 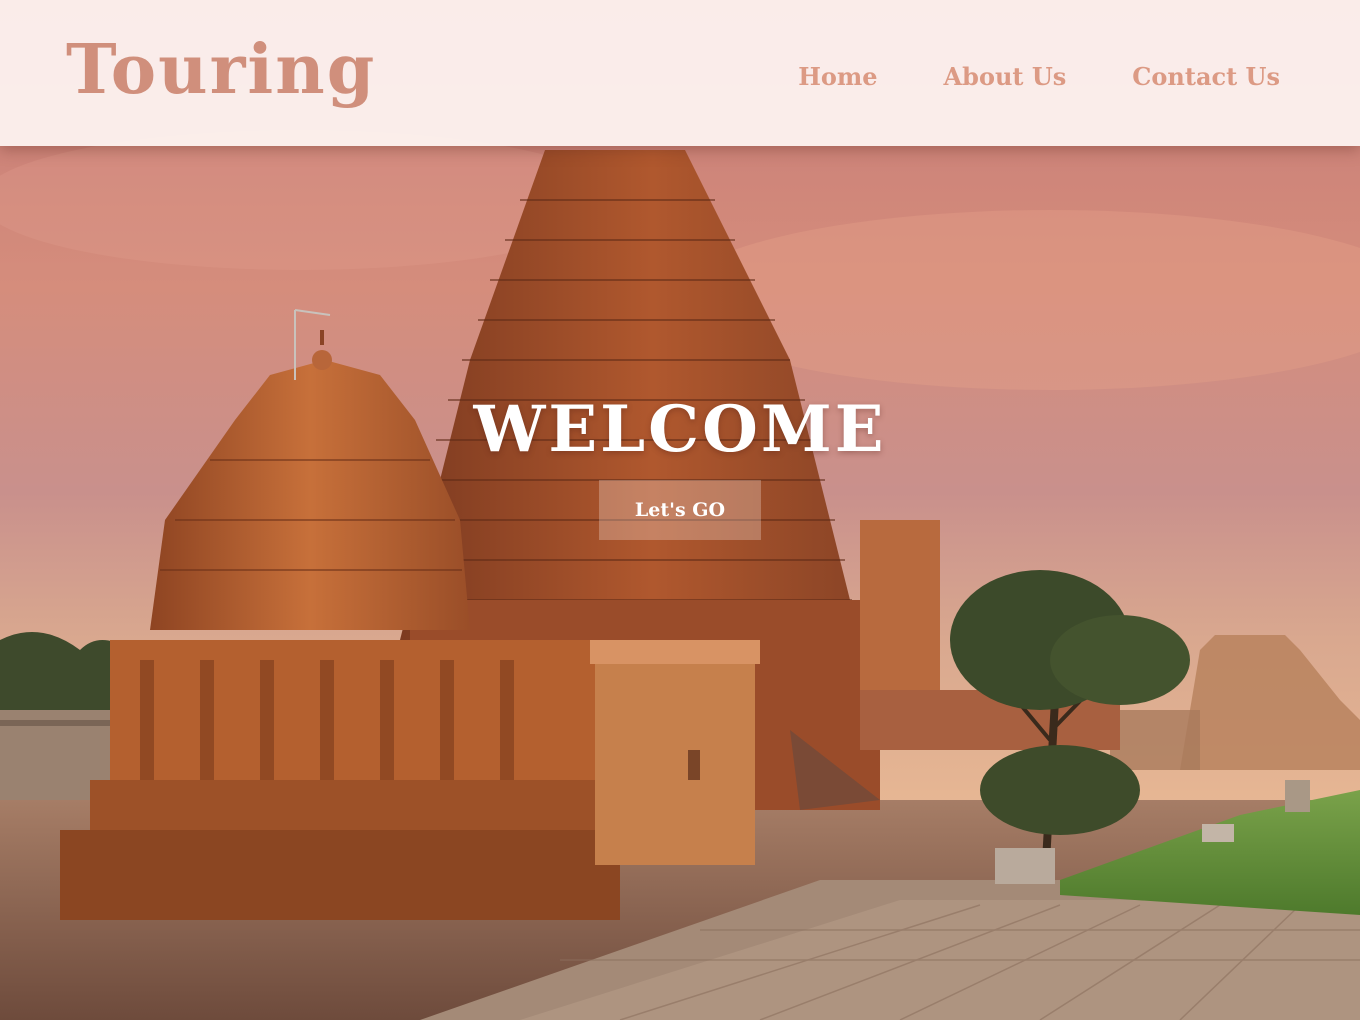 What do you see at coordinates (680, 429) in the screenshot?
I see `hero-title: WELCOME` at bounding box center [680, 429].